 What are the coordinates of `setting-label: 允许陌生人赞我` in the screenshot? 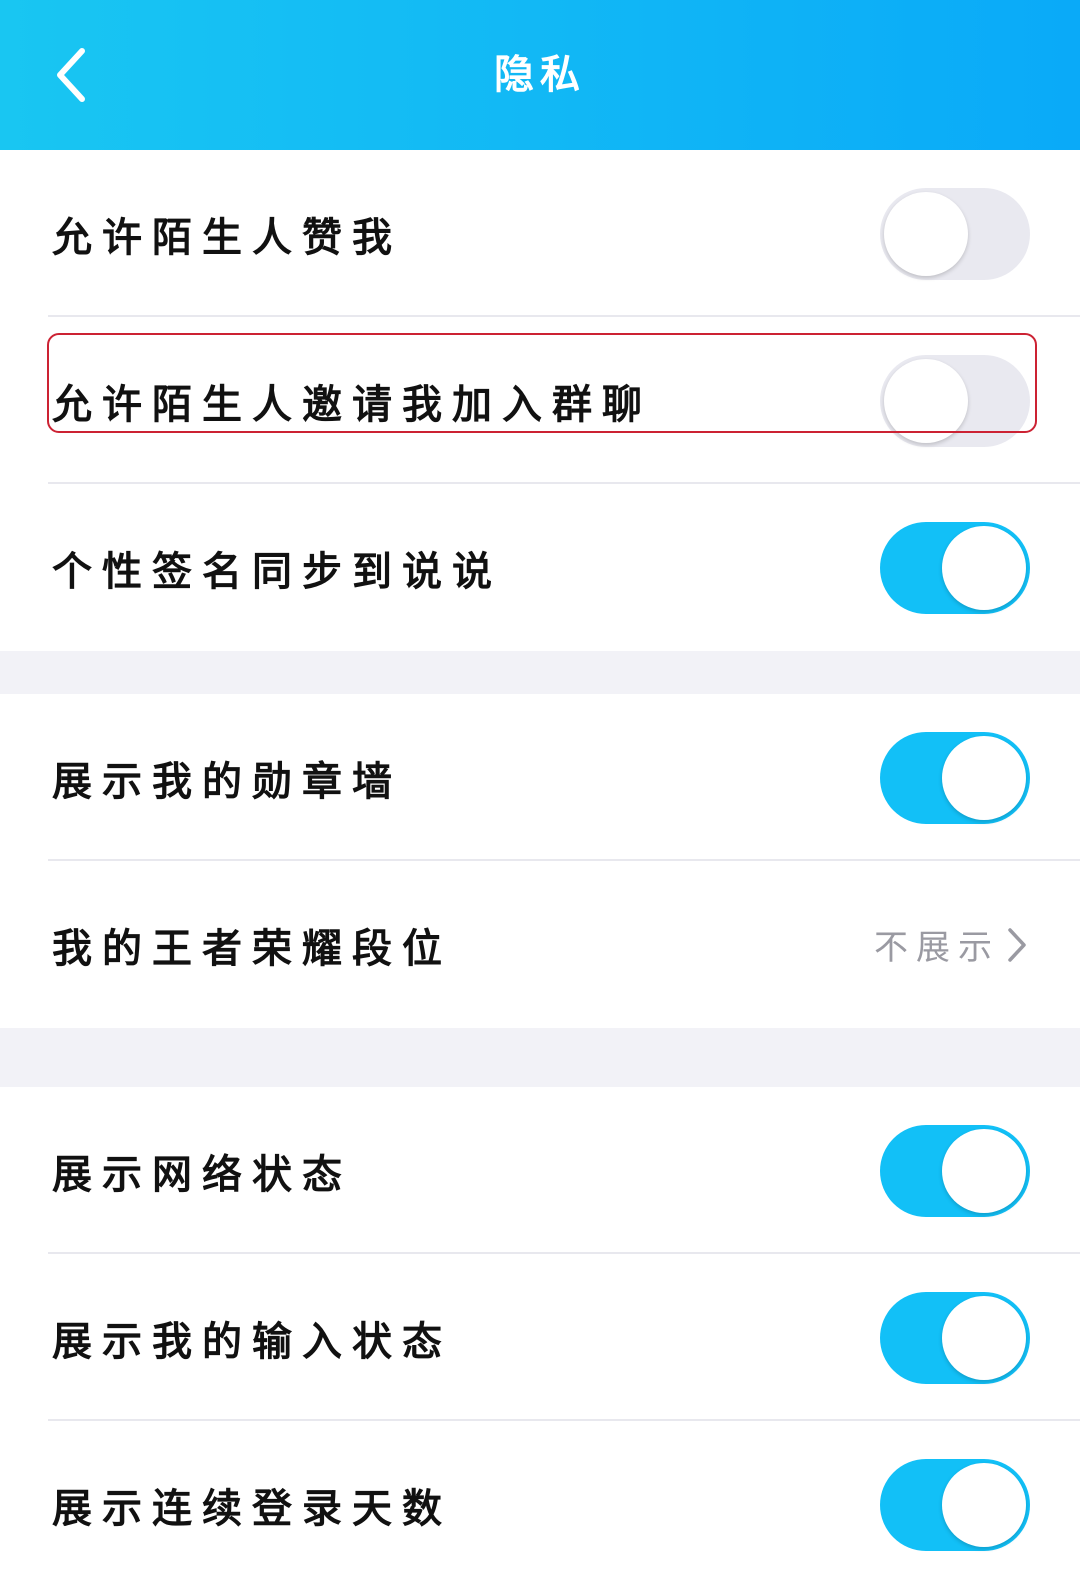 It's located at (227, 237).